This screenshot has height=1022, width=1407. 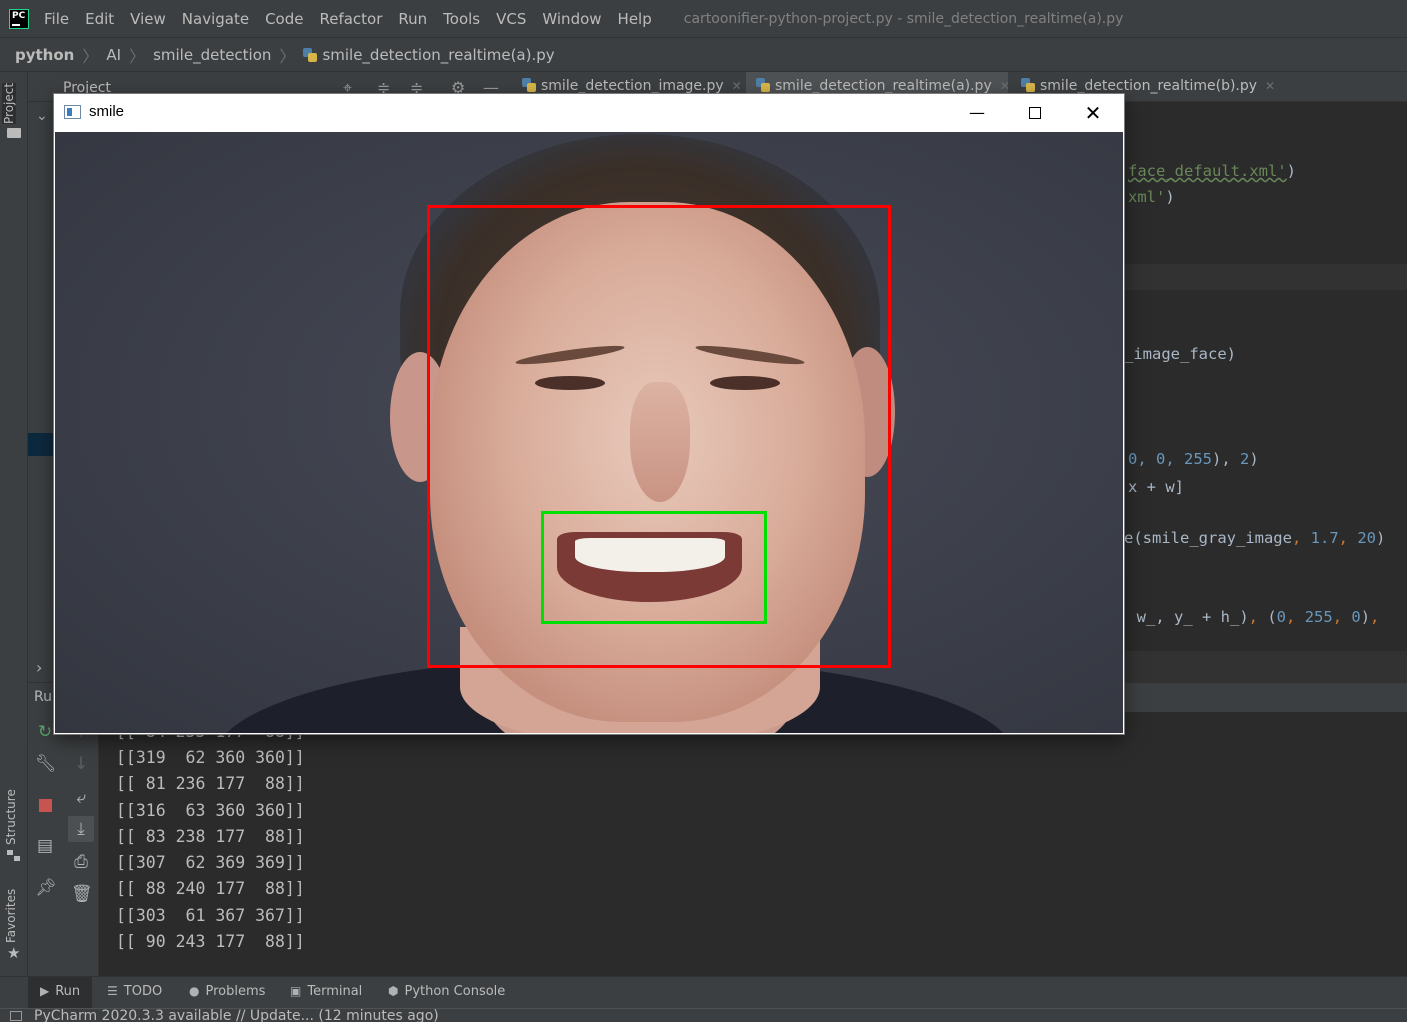 What do you see at coordinates (107, 111) in the screenshot?
I see `smile-window-title: smile` at bounding box center [107, 111].